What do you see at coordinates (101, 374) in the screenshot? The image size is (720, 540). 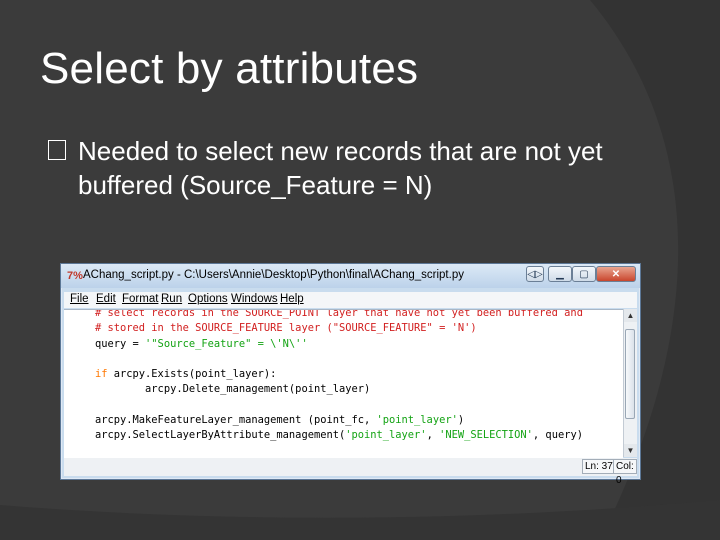 I see `code-token: if` at bounding box center [101, 374].